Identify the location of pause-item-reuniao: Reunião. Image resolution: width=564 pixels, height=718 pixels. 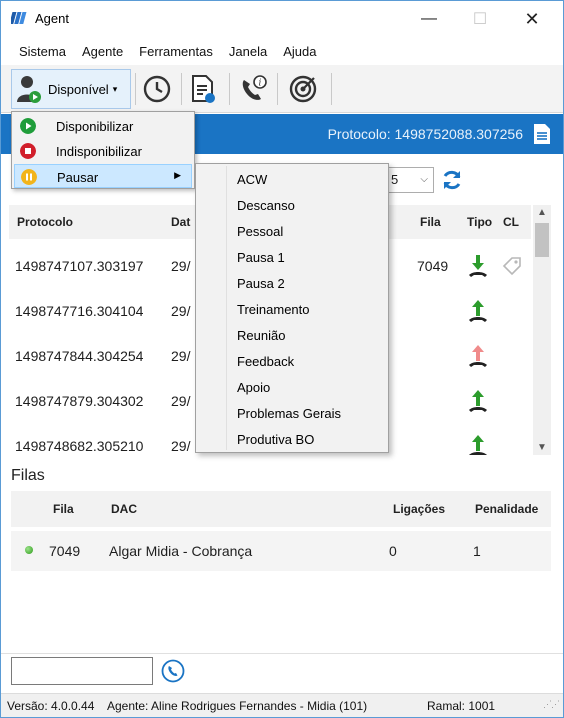
(293, 335).